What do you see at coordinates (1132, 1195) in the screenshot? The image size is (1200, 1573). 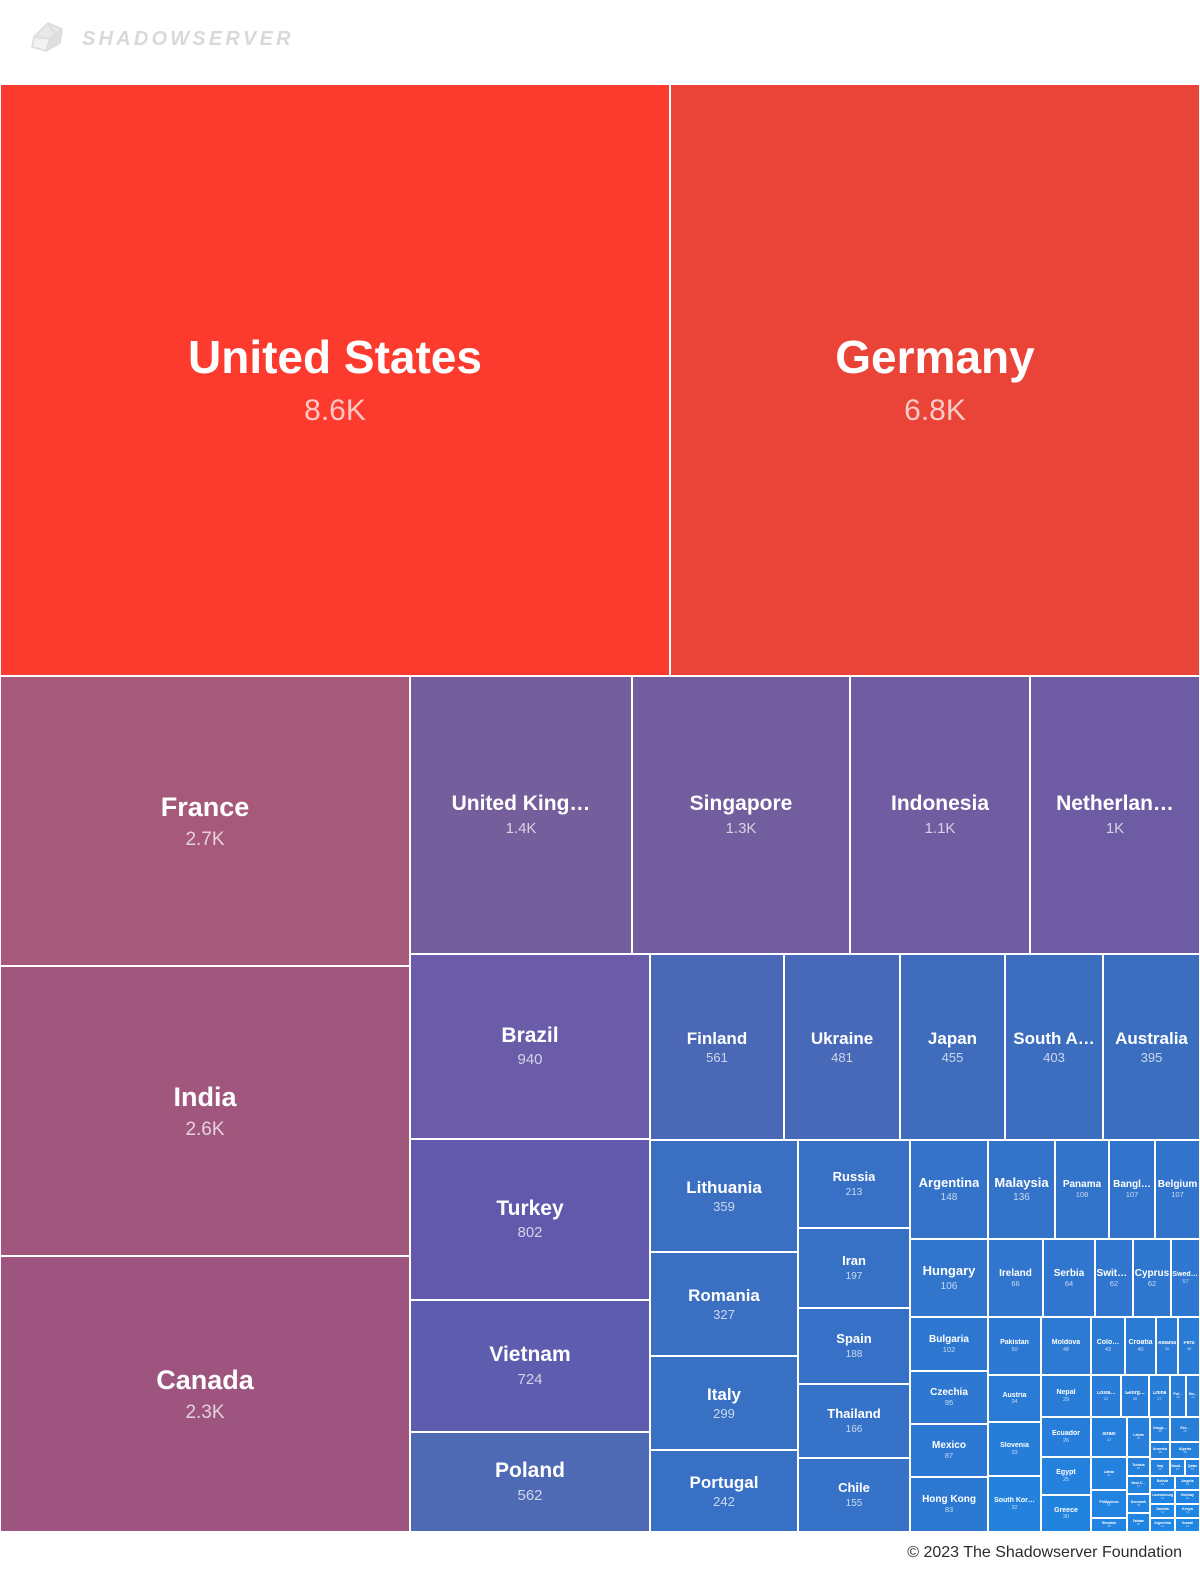 I see `treemap-tile-value: 107` at bounding box center [1132, 1195].